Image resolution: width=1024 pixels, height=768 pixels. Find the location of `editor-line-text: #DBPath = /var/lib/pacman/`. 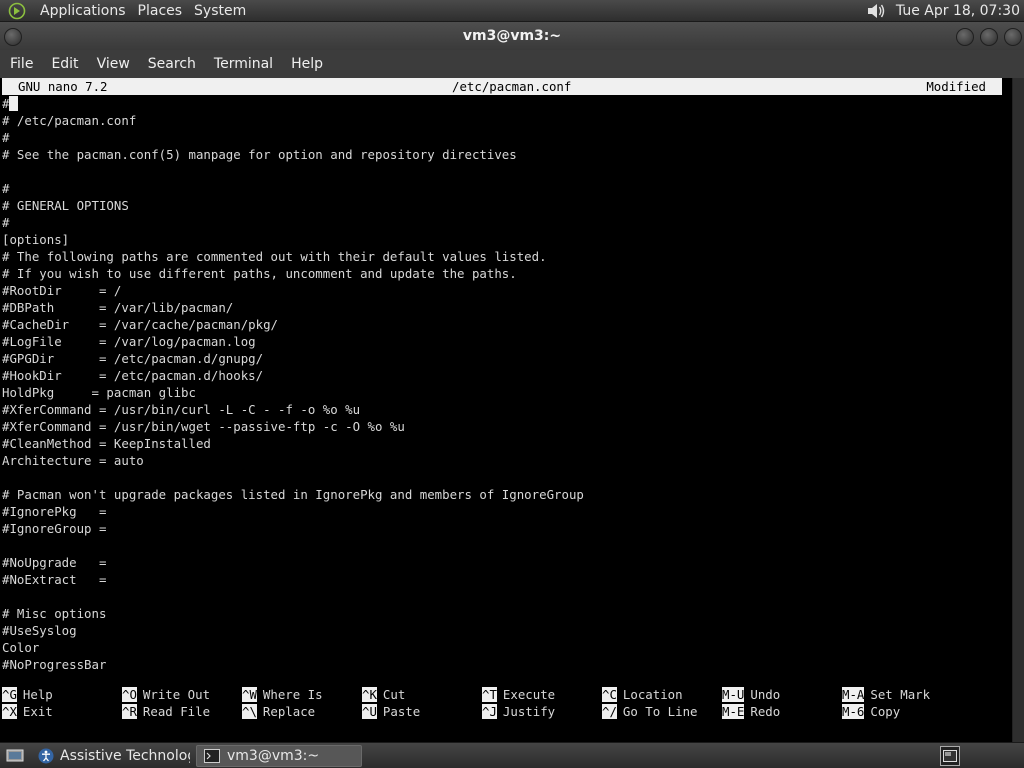

editor-line-text: #DBPath = /var/lib/pacman/ is located at coordinates (118, 307).